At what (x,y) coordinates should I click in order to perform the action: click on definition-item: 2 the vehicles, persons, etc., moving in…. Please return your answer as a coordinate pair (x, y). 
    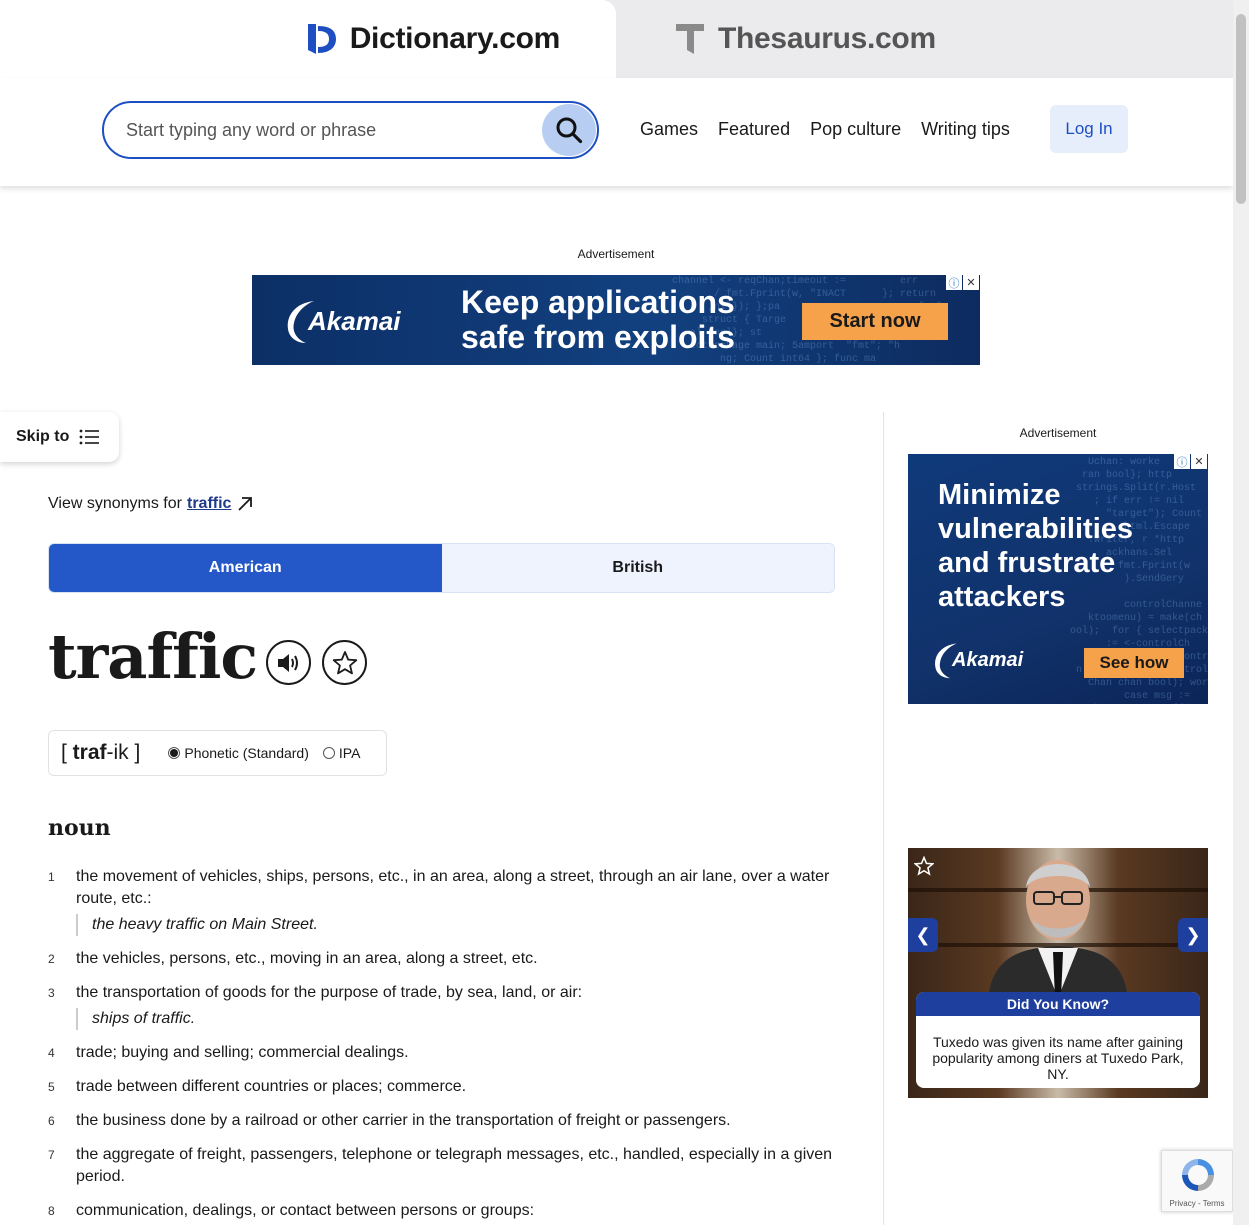
    Looking at the image, I should click on (443, 959).